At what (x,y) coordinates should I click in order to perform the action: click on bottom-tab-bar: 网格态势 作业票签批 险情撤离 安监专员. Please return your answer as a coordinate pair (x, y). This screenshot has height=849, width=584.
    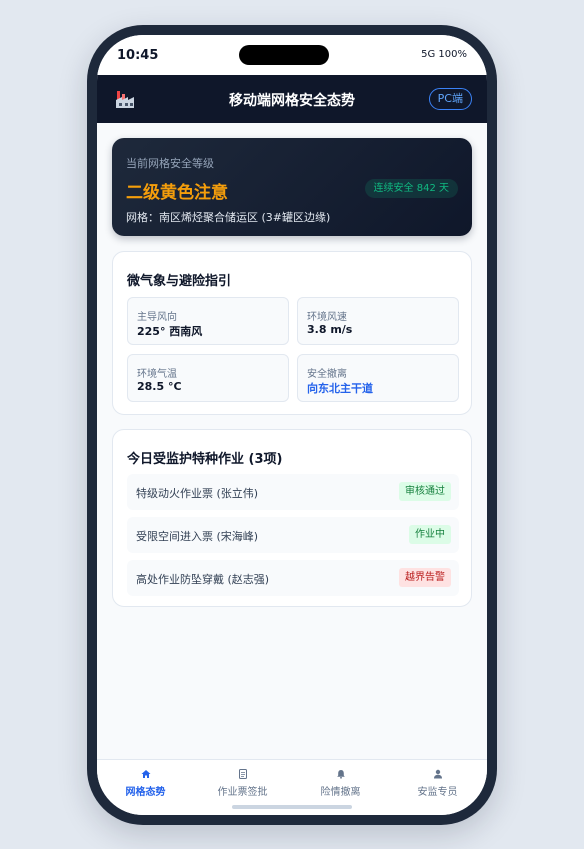
    Looking at the image, I should click on (292, 787).